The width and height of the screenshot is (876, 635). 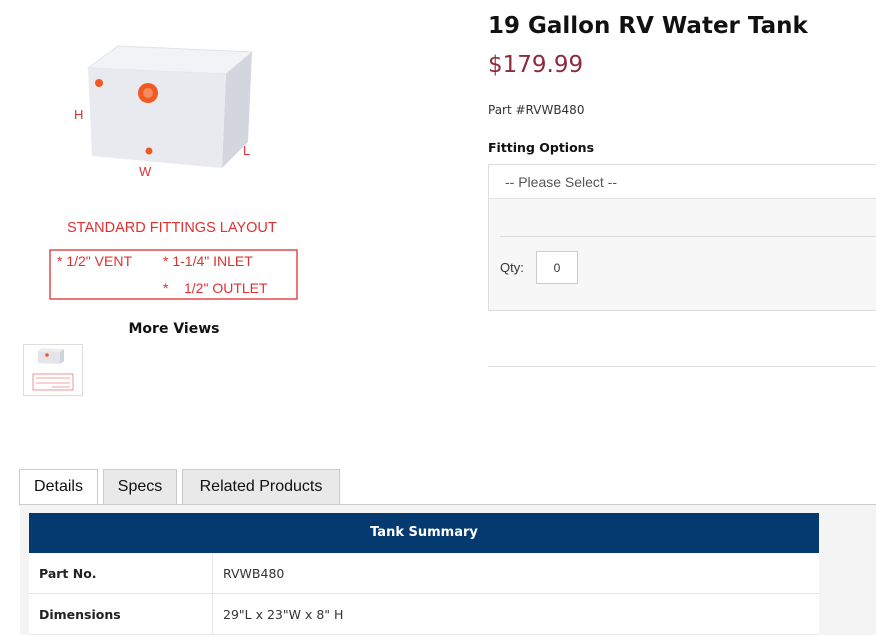 I want to click on dim-label-w: W, so click(x=145, y=171).